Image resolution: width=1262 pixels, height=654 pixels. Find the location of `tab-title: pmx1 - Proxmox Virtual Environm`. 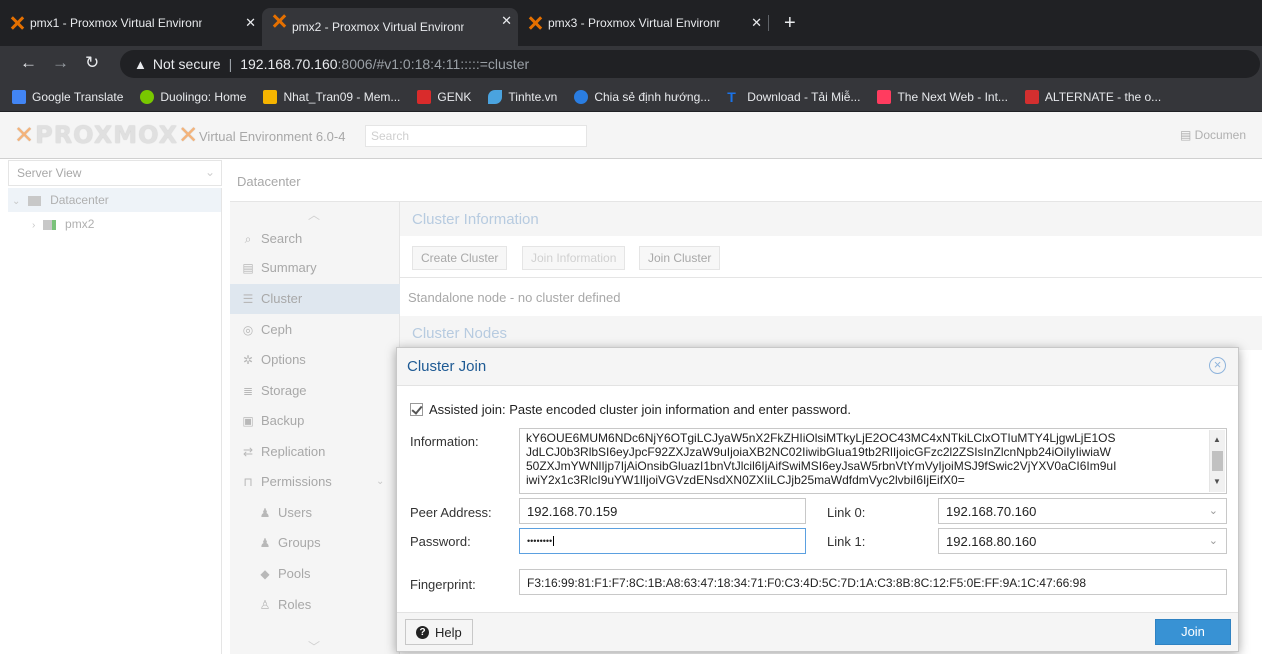

tab-title: pmx1 - Proxmox Virtual Environm is located at coordinates (116, 23).